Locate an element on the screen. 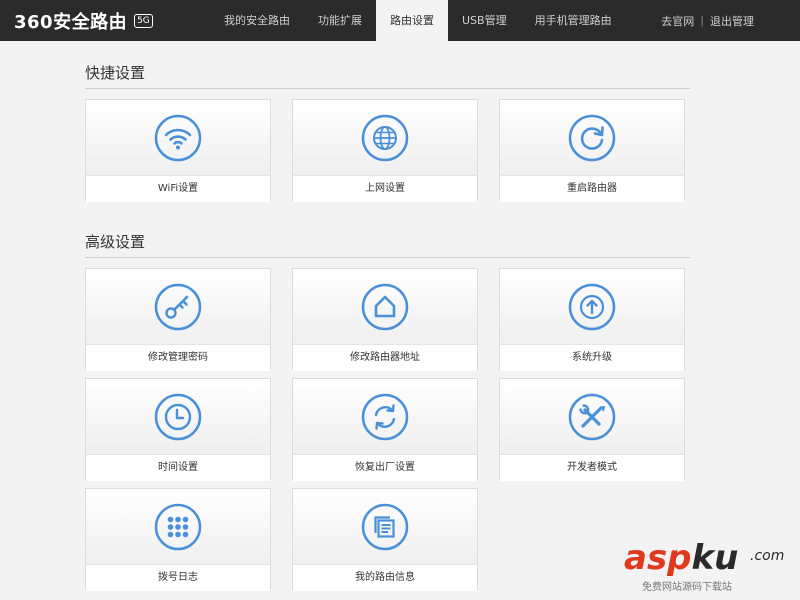 The image size is (800, 600). official-site-link: 去官网 is located at coordinates (677, 21).